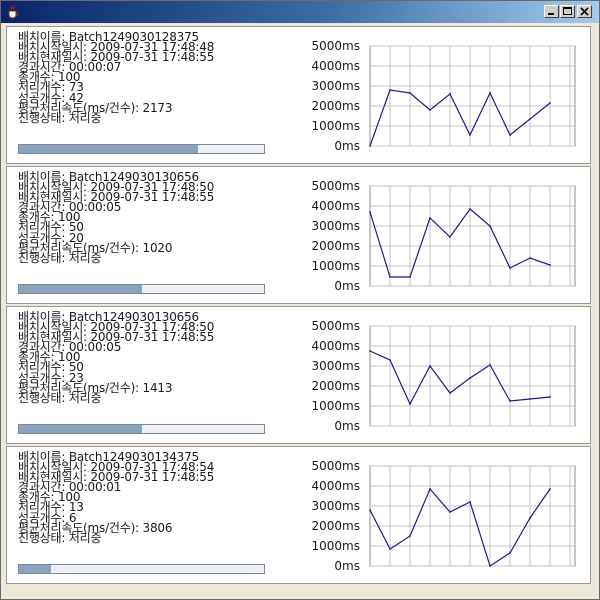  I want to click on close-button, so click(584, 11).